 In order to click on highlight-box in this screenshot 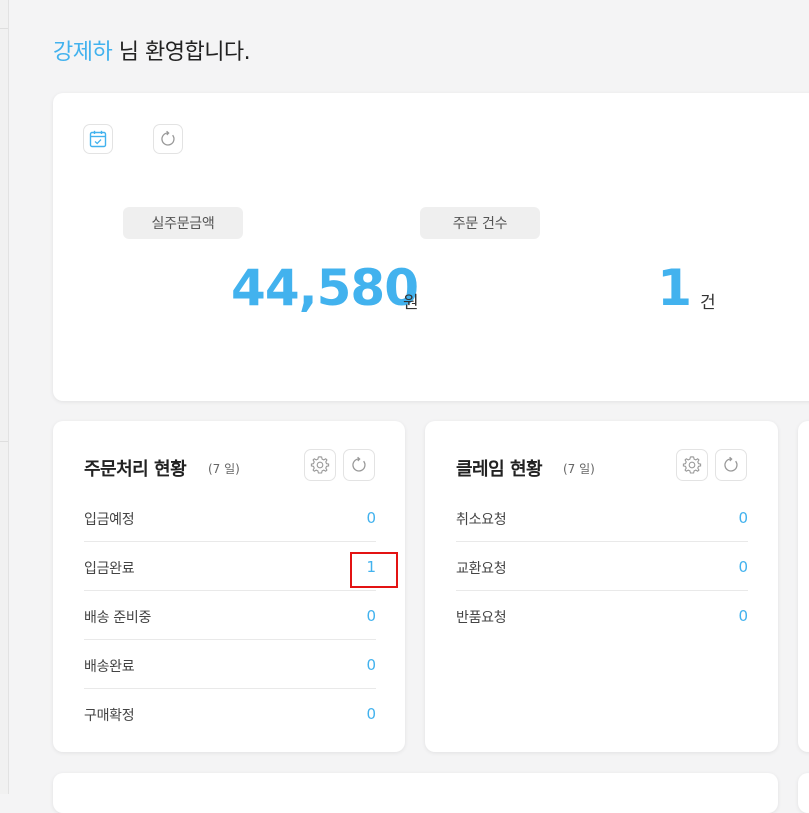, I will do `click(374, 570)`.